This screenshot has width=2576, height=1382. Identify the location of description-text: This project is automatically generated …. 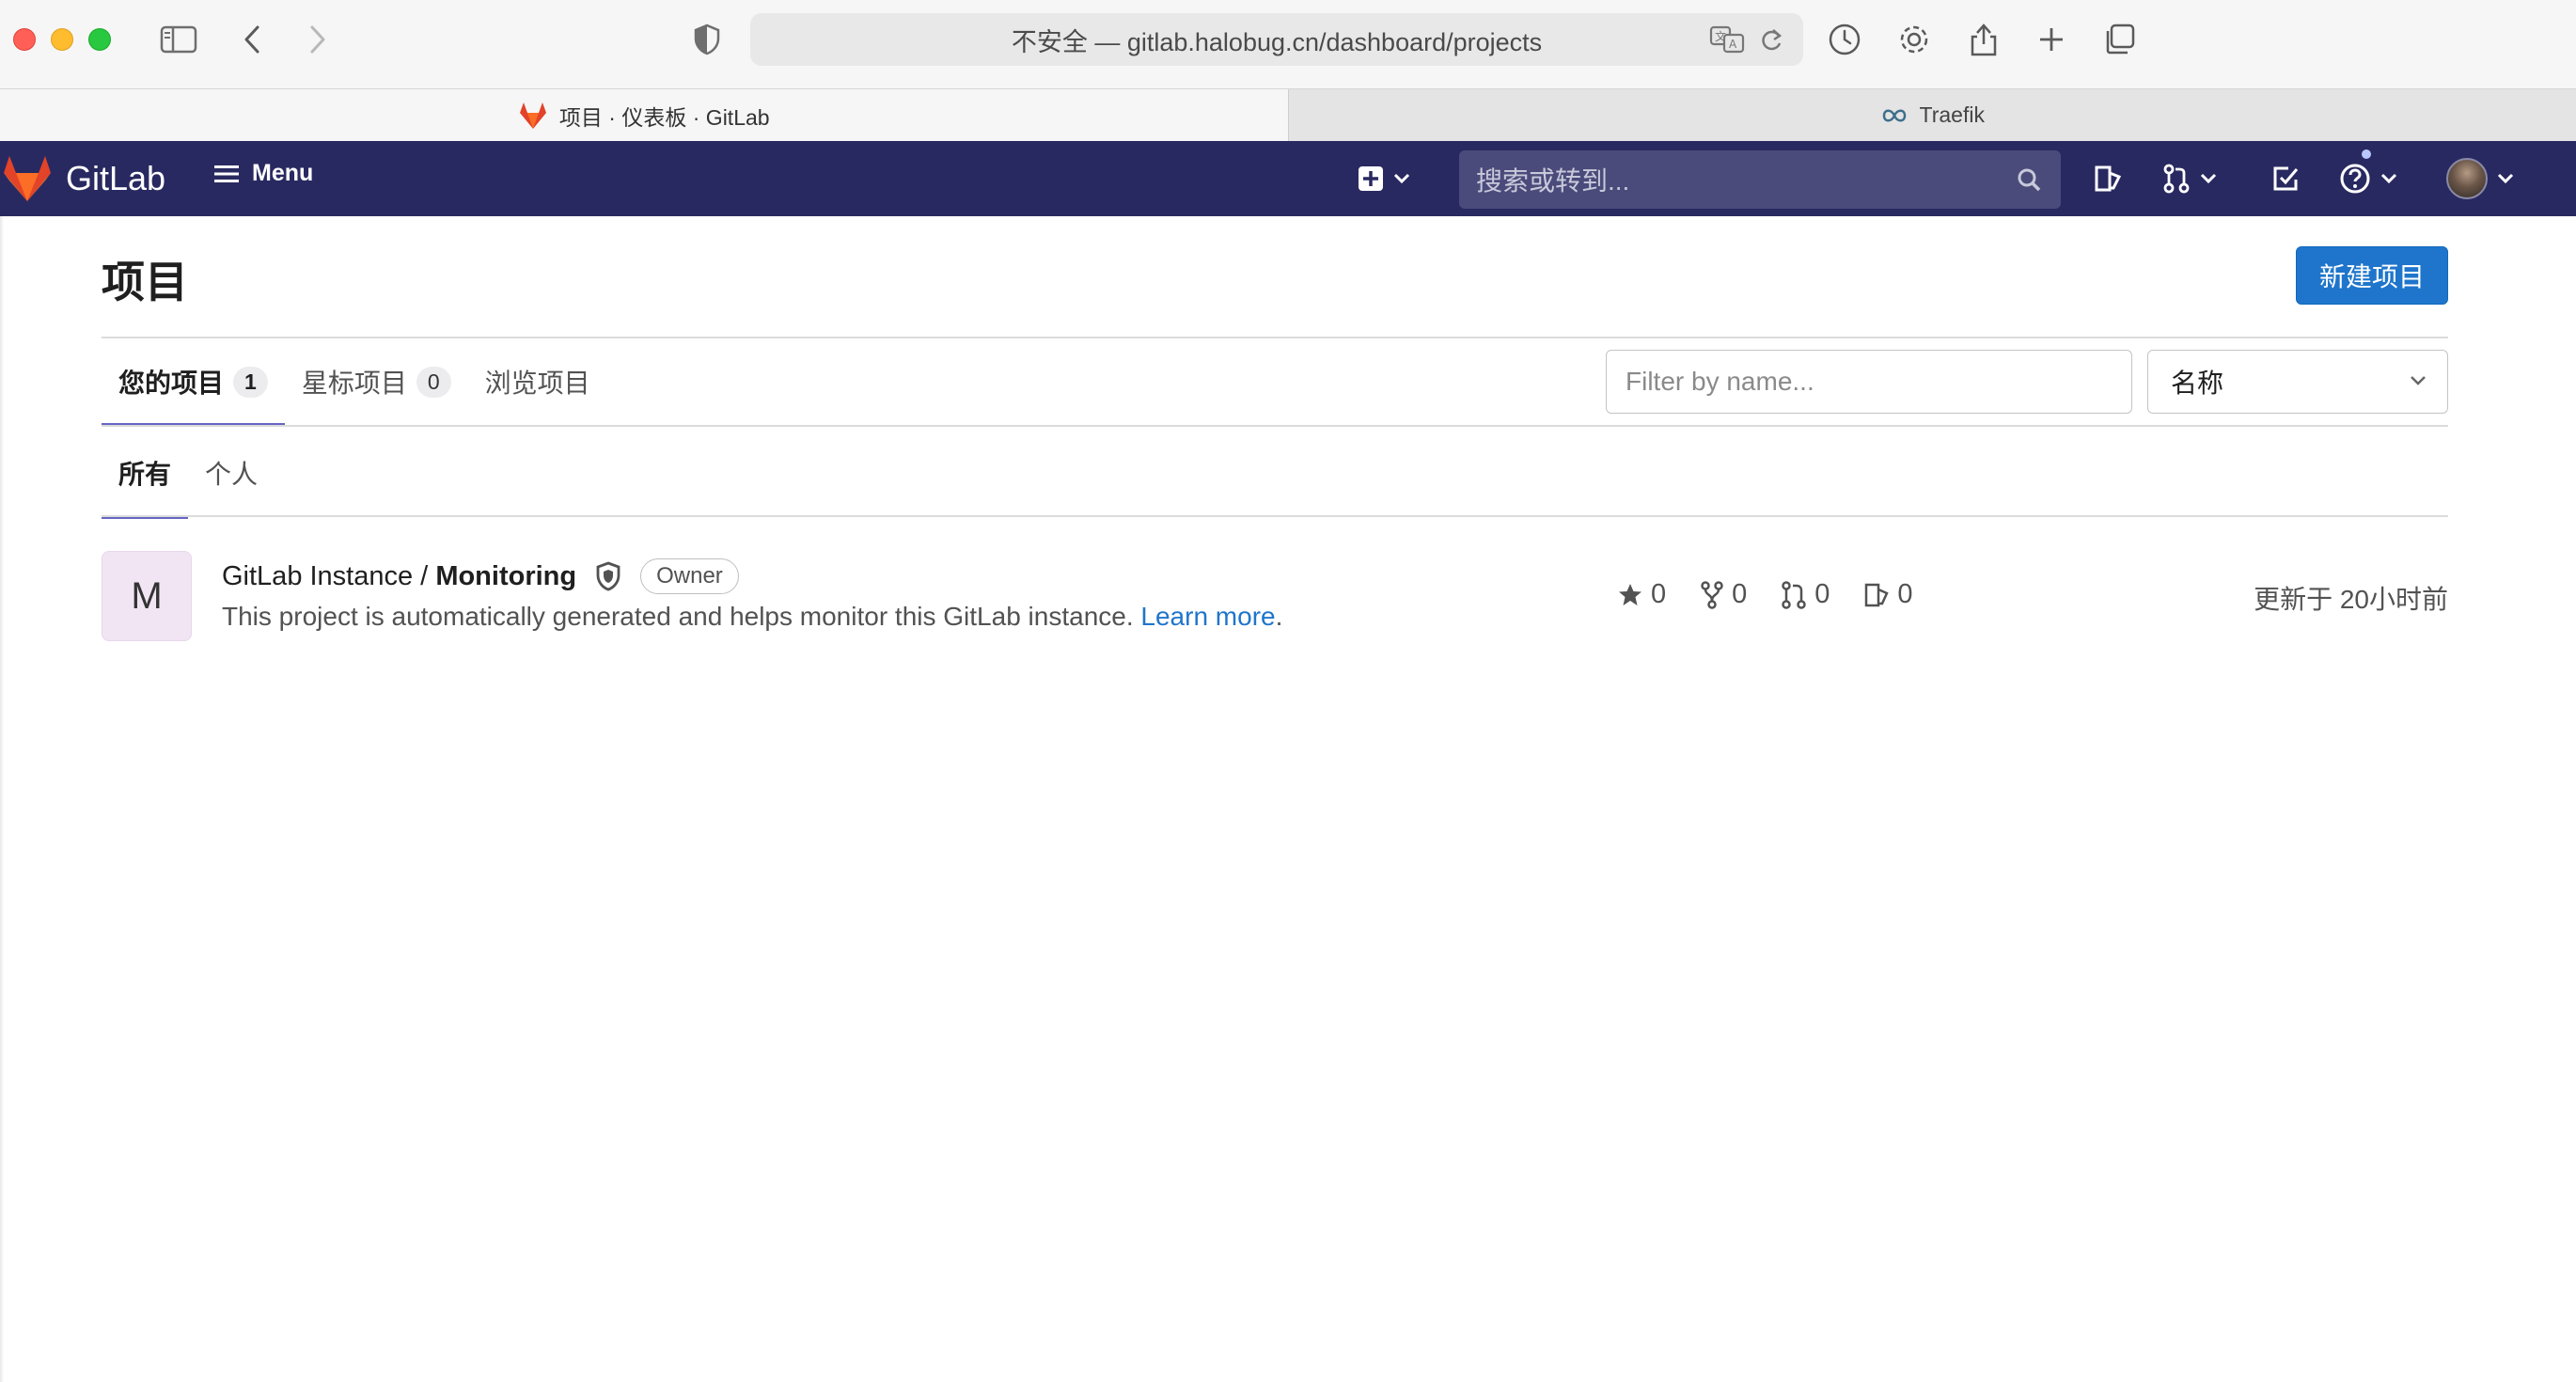
(678, 616).